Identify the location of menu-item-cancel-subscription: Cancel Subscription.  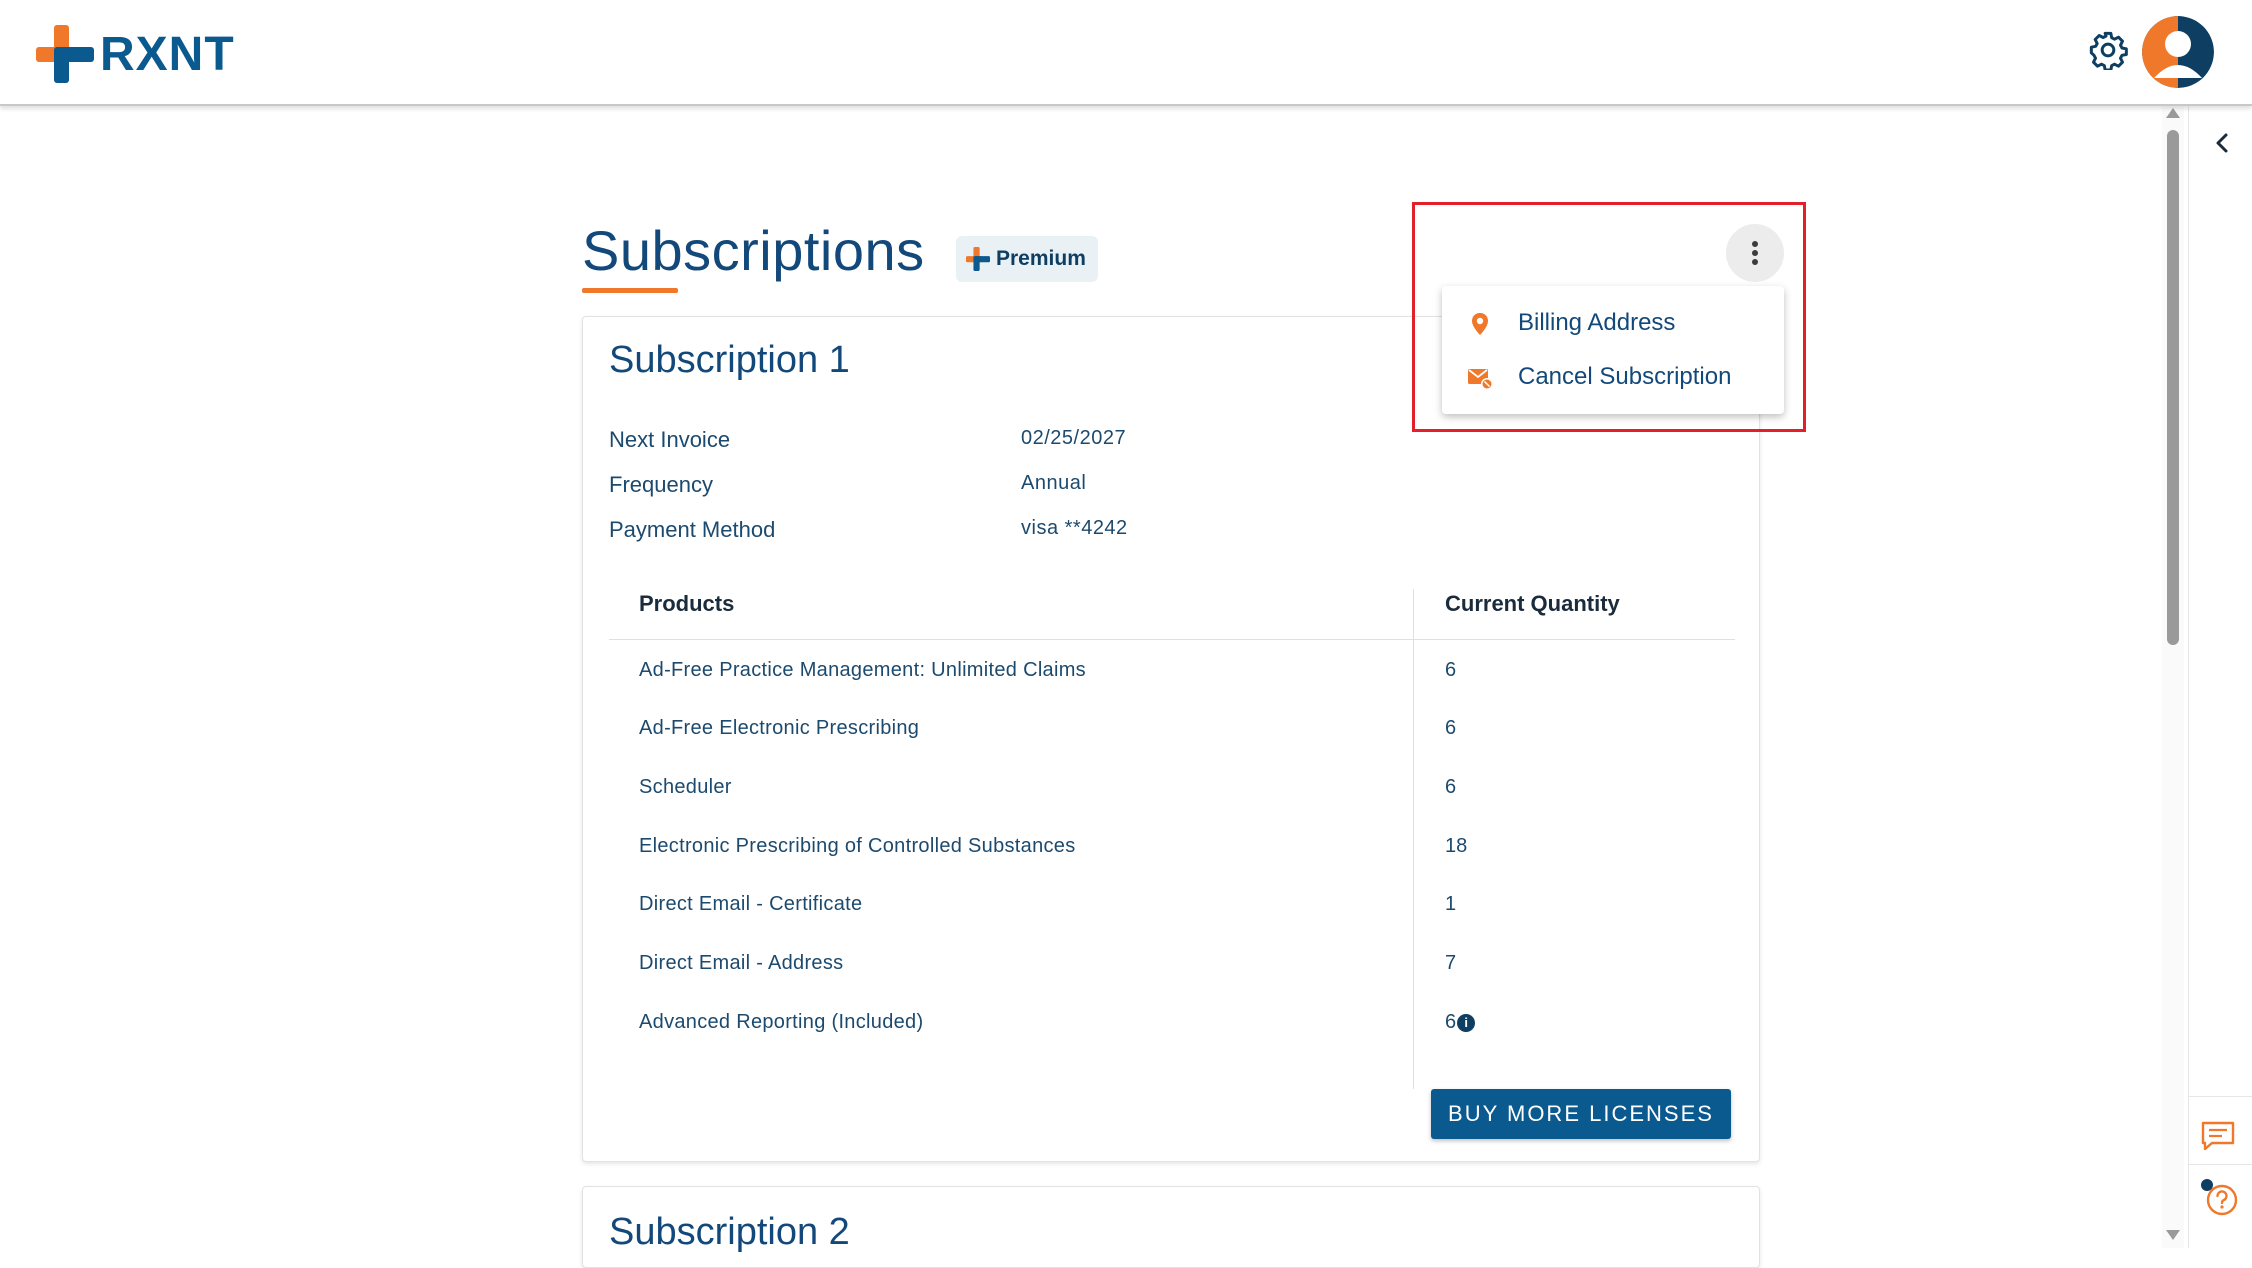
(1613, 377).